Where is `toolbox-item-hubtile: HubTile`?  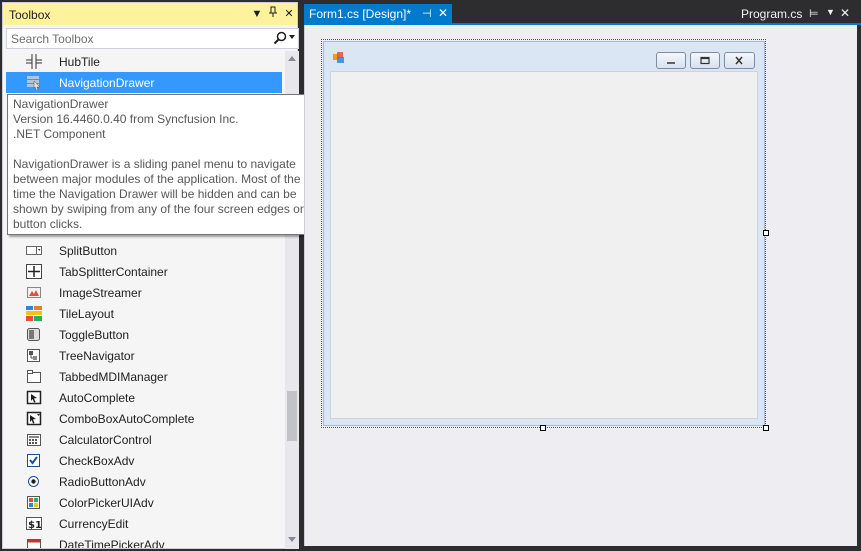 toolbox-item-hubtile: HubTile is located at coordinates (144, 61).